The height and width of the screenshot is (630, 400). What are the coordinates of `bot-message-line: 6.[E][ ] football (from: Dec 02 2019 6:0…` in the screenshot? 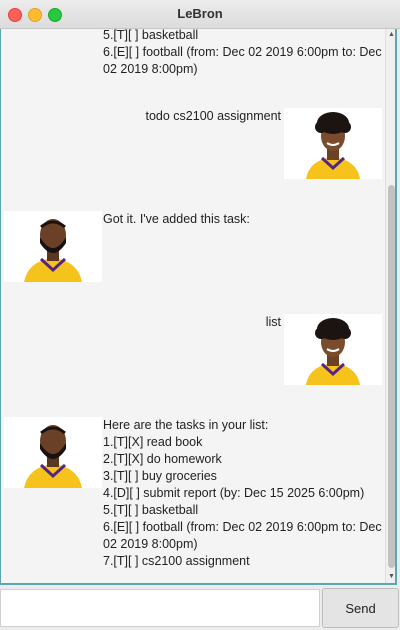 It's located at (242, 52).